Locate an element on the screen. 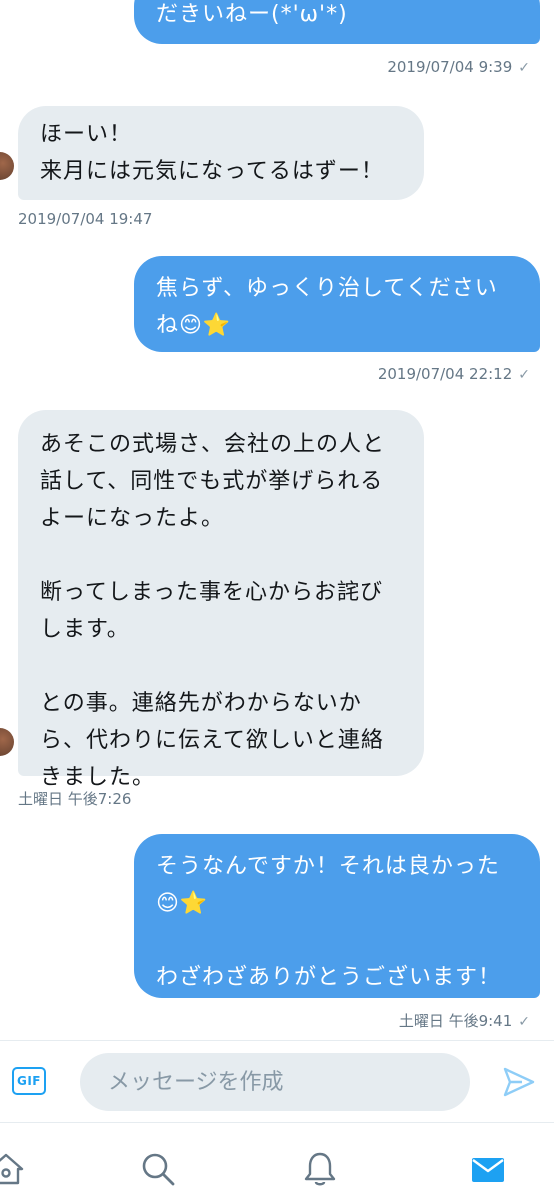 This screenshot has height=1201, width=554. message-timestamp: 2019/07/04 9:39 ✓ is located at coordinates (458, 67).